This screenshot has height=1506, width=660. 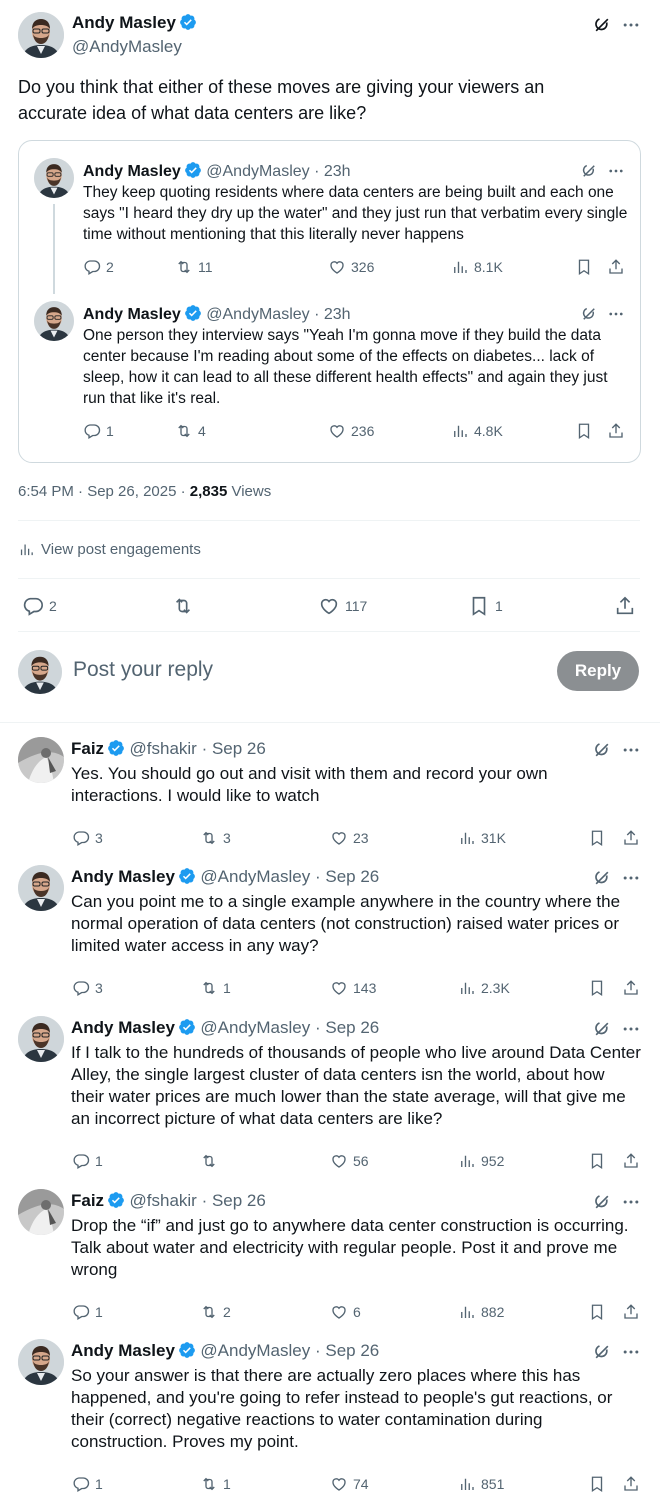 What do you see at coordinates (215, 838) in the screenshot?
I see `repost-button: 3` at bounding box center [215, 838].